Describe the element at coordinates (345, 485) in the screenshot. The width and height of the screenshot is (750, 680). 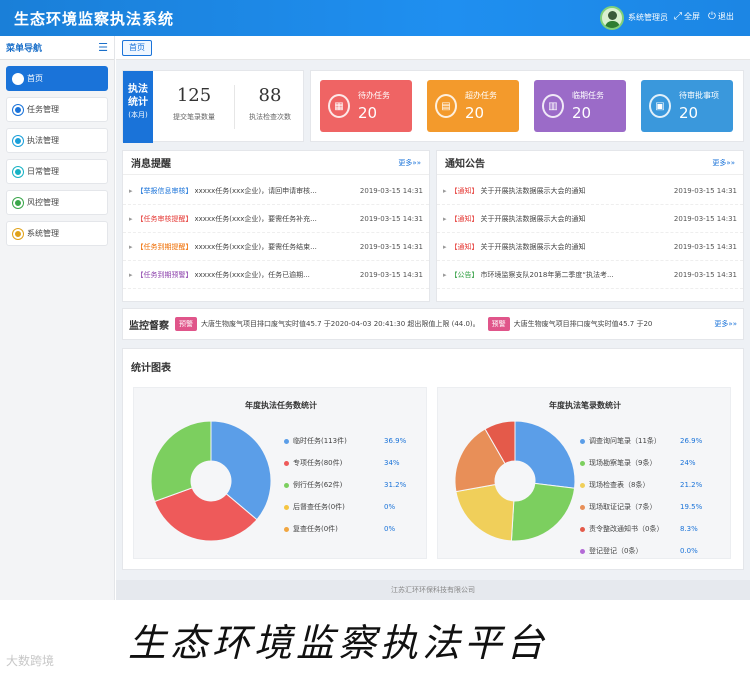
I see `legend-item: 例行任务(62件) 31.2%` at that location.